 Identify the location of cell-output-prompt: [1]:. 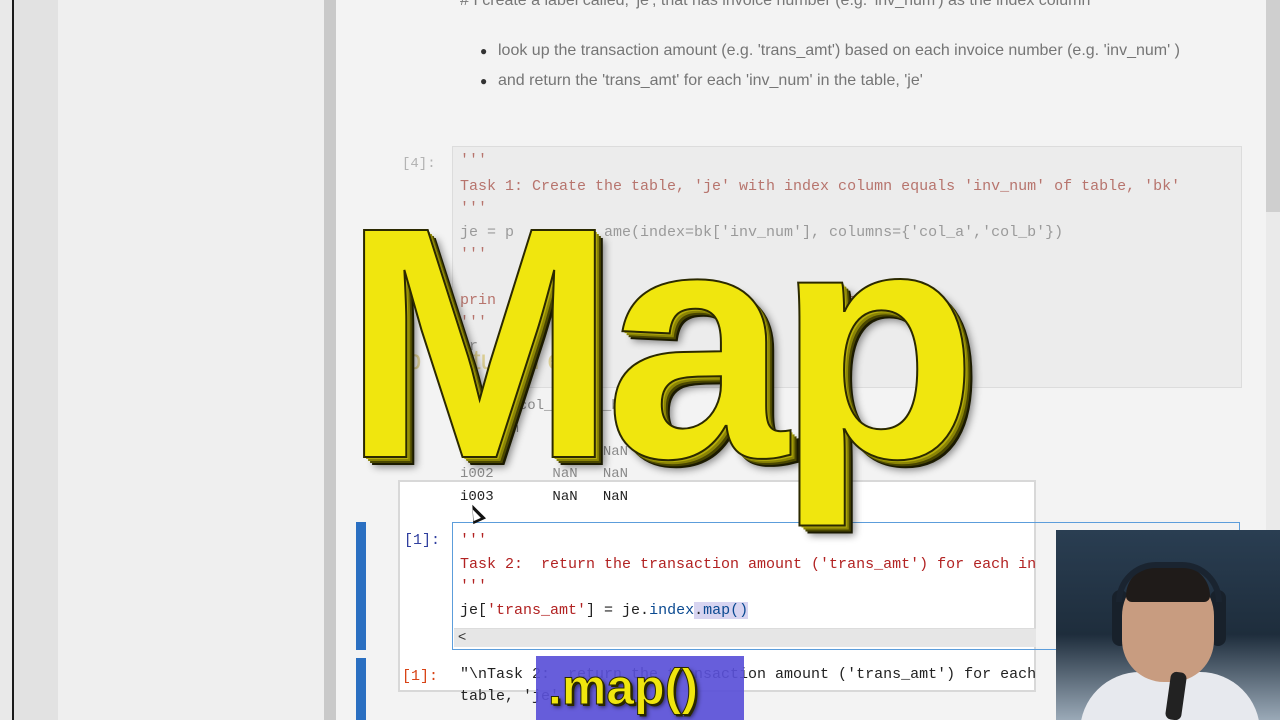
(420, 676).